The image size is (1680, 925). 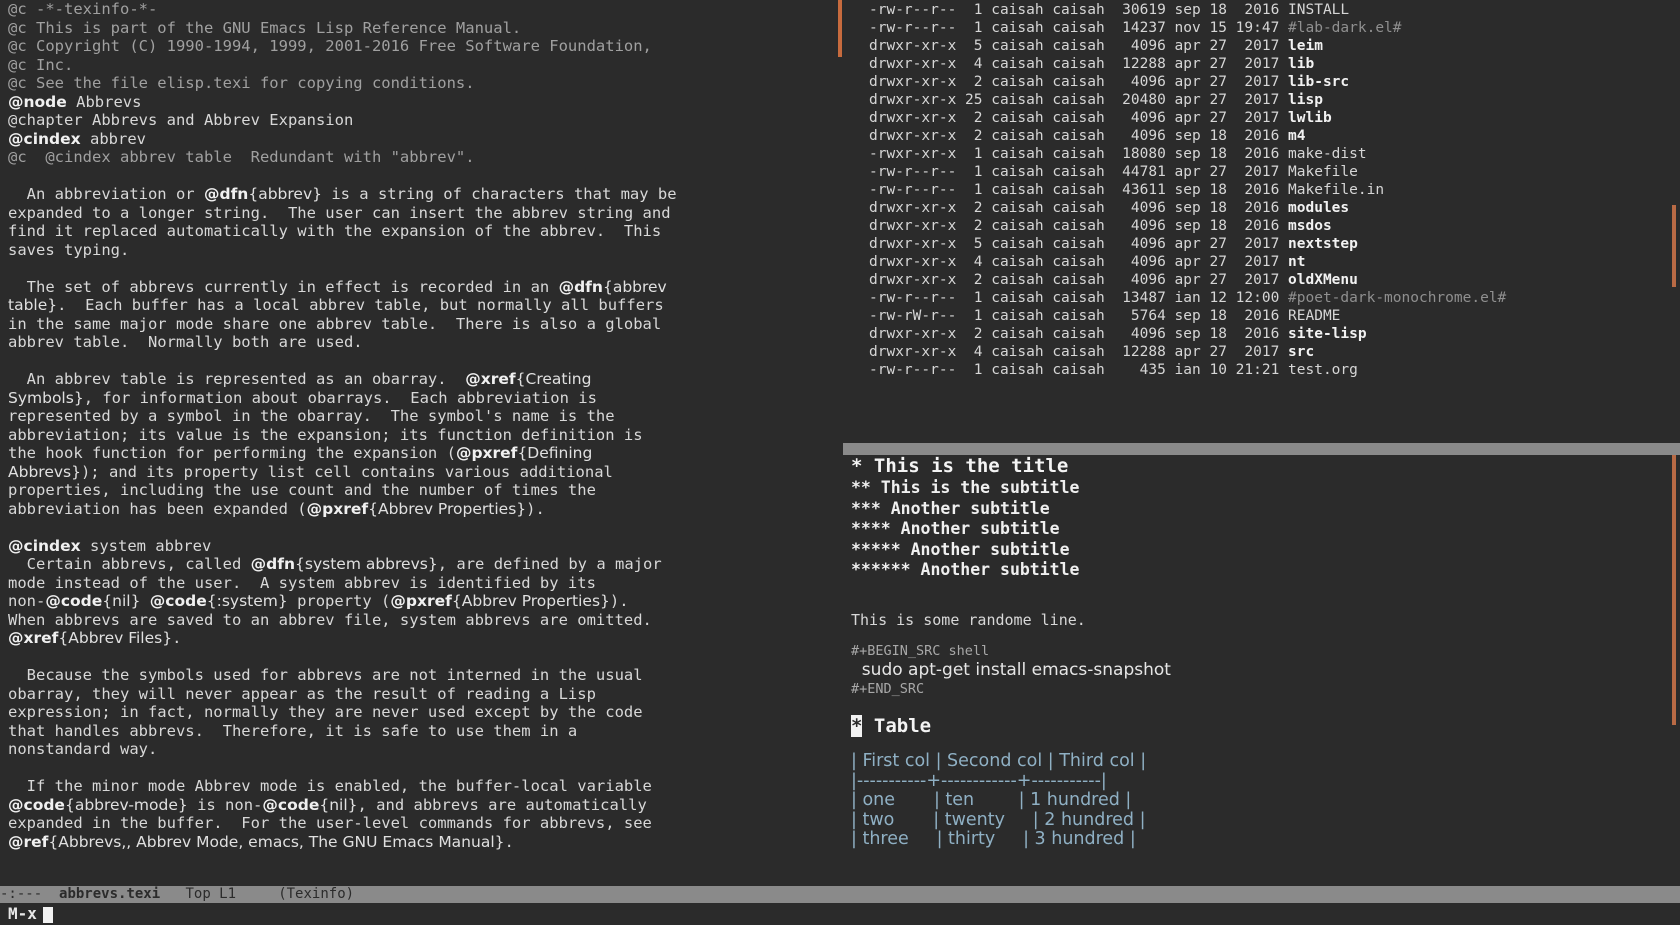 I want to click on dired-file-name: README, so click(x=1314, y=316).